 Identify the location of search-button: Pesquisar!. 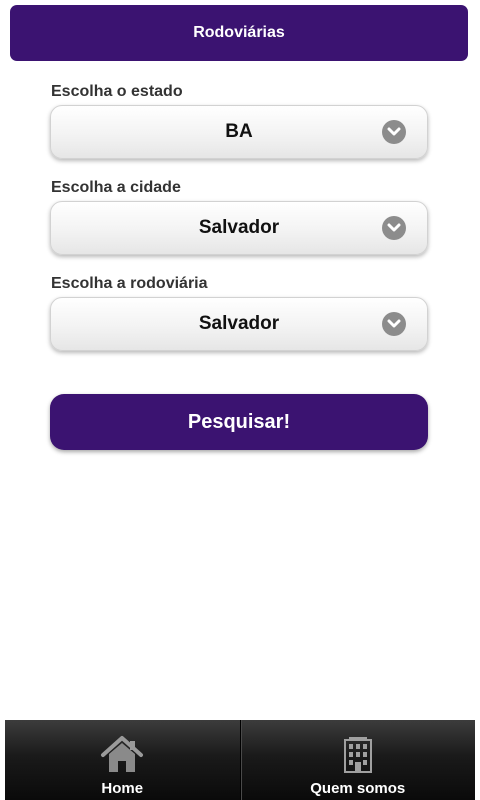
(239, 422).